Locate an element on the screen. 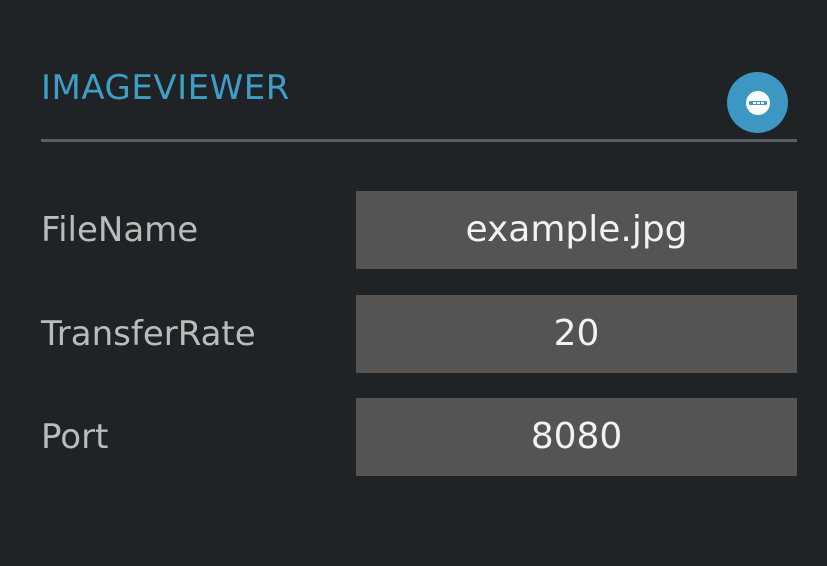  port-label: Port is located at coordinates (75, 437).